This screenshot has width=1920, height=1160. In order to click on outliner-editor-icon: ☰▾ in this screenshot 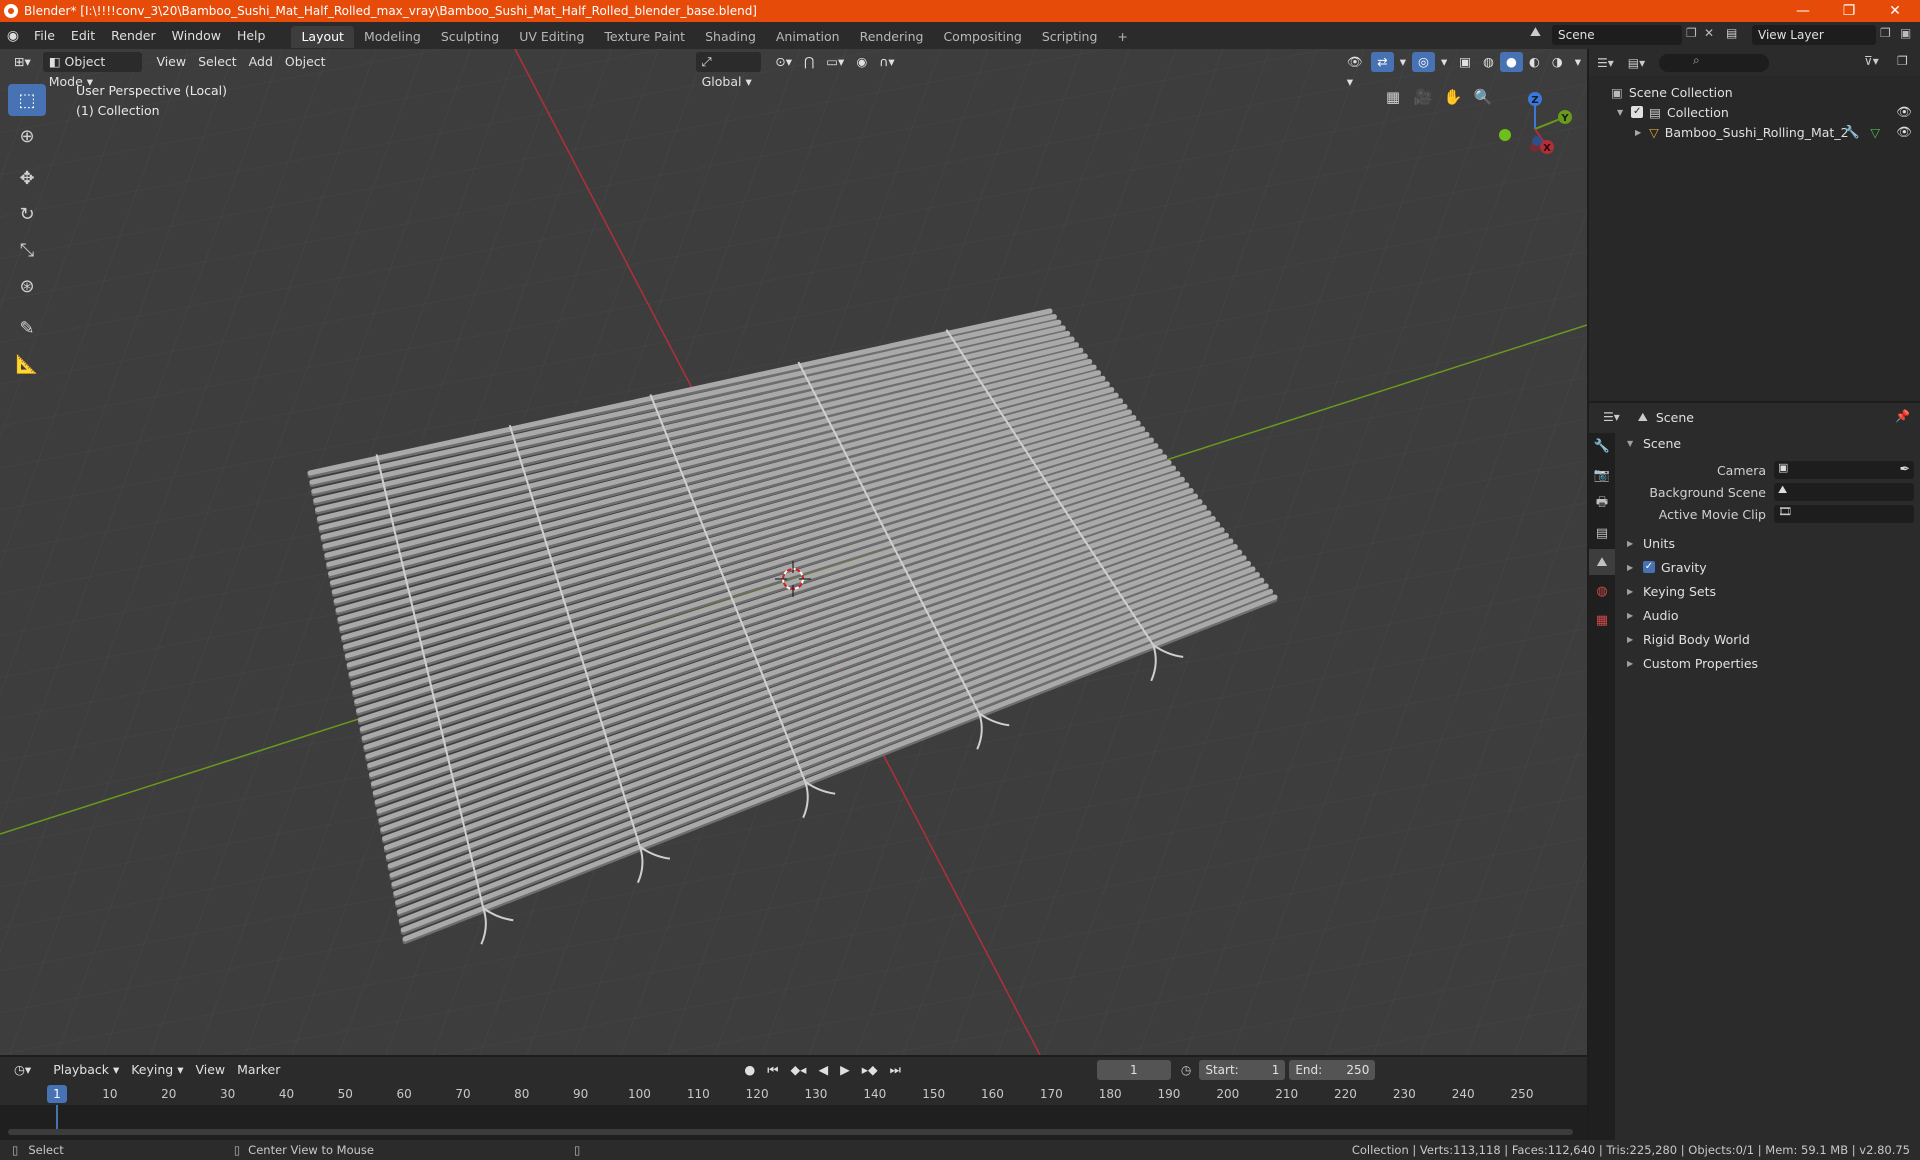, I will do `click(1605, 63)`.